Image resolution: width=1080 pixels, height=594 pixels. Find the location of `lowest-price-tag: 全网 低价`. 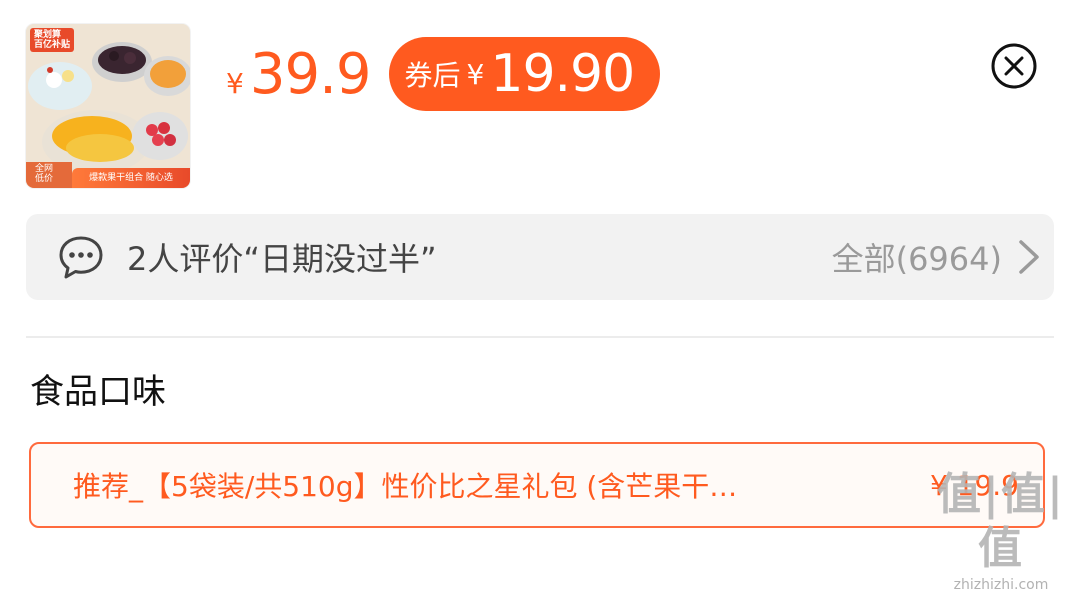

lowest-price-tag: 全网 低价 is located at coordinates (43, 174).